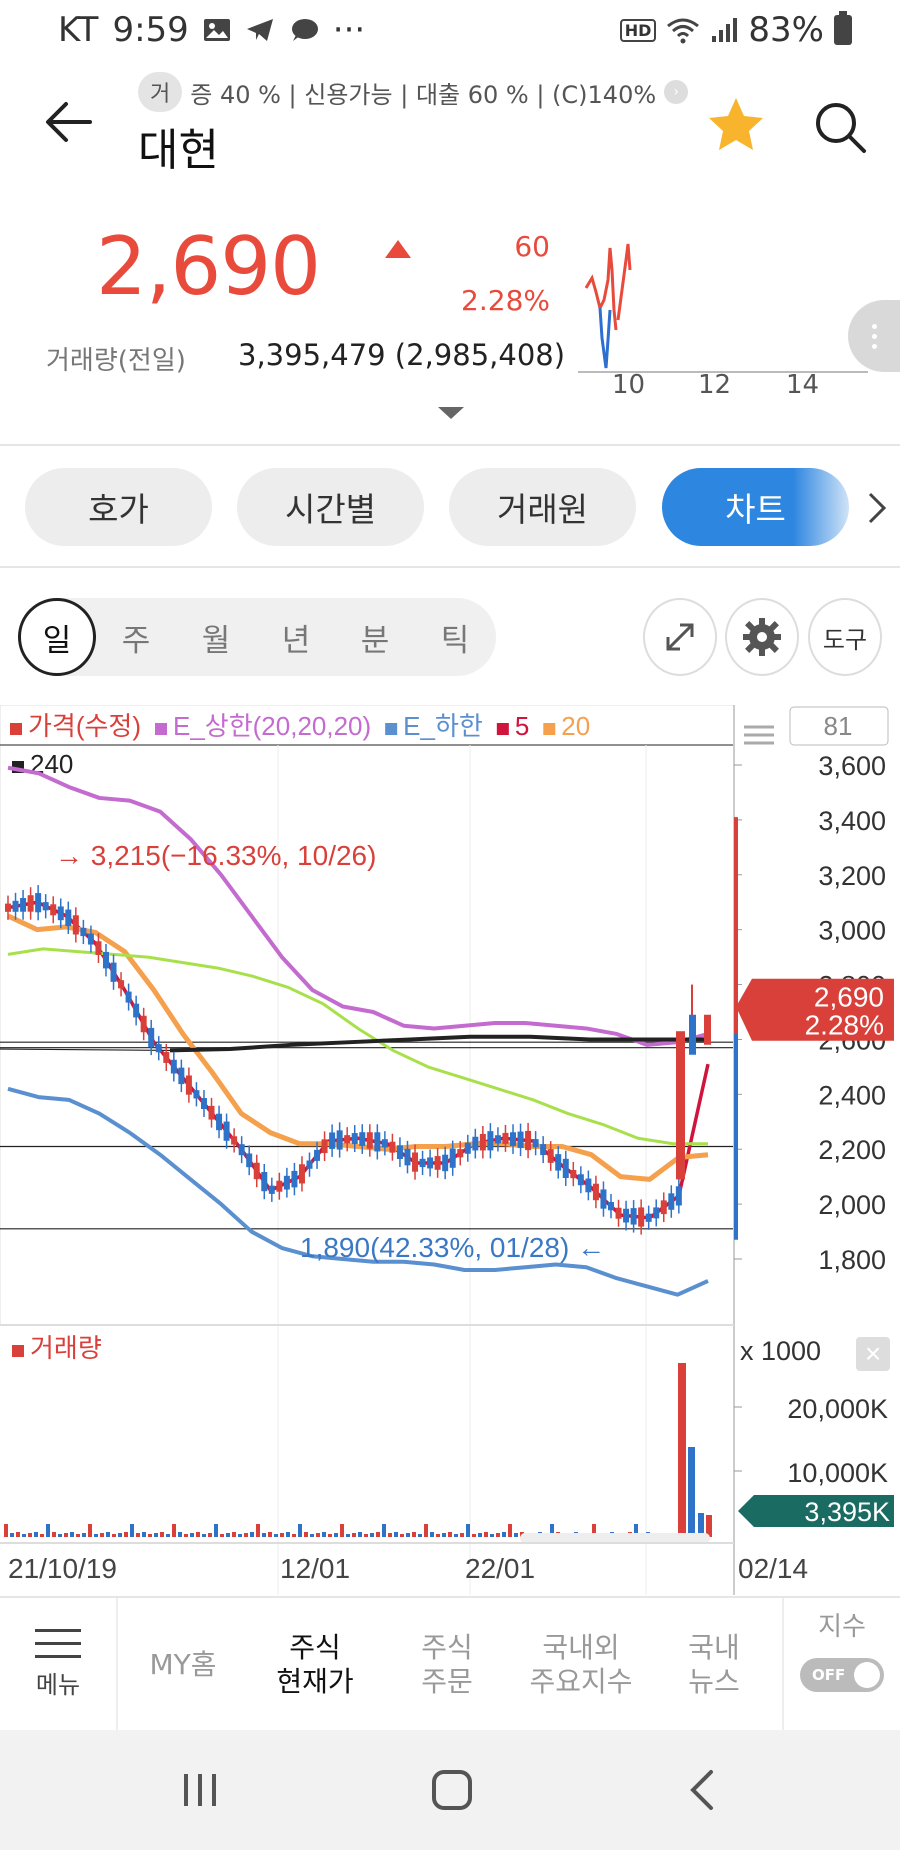  What do you see at coordinates (542, 507) in the screenshot?
I see `tab-broker: 거래원` at bounding box center [542, 507].